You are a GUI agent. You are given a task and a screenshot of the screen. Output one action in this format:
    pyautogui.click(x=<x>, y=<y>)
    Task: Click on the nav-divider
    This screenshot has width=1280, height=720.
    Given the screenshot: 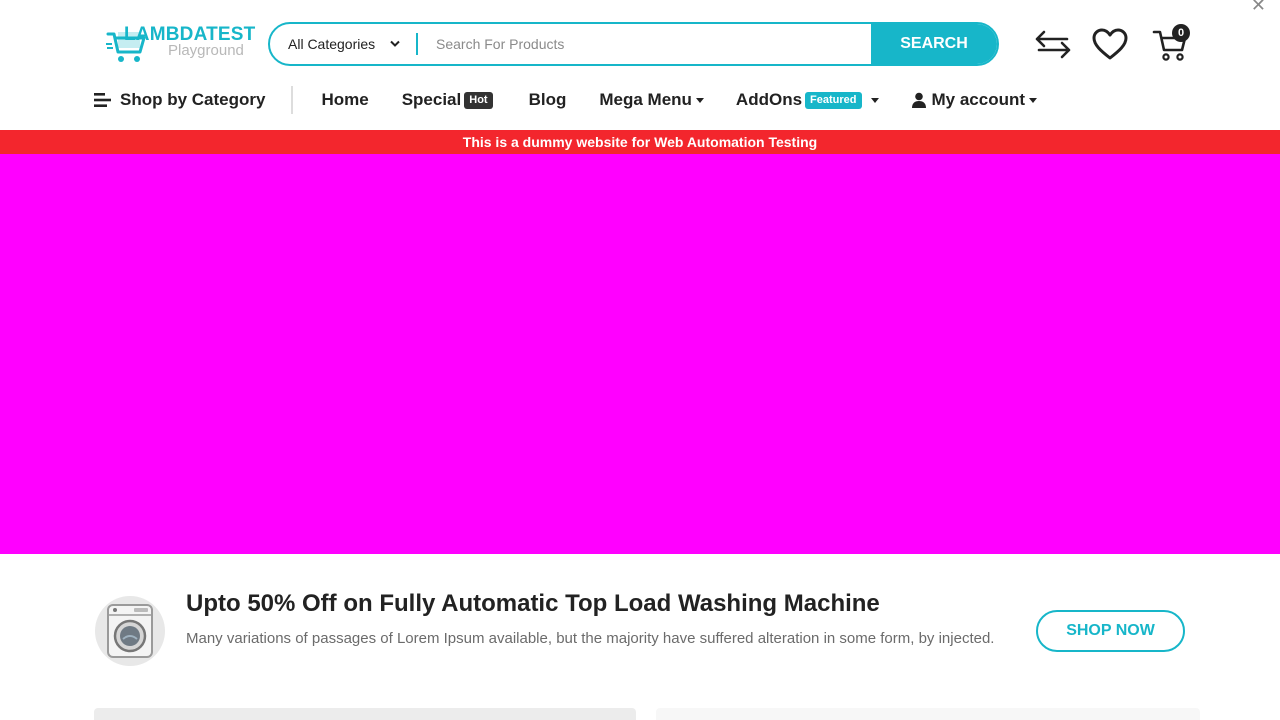 What is the action you would take?
    pyautogui.click(x=292, y=100)
    